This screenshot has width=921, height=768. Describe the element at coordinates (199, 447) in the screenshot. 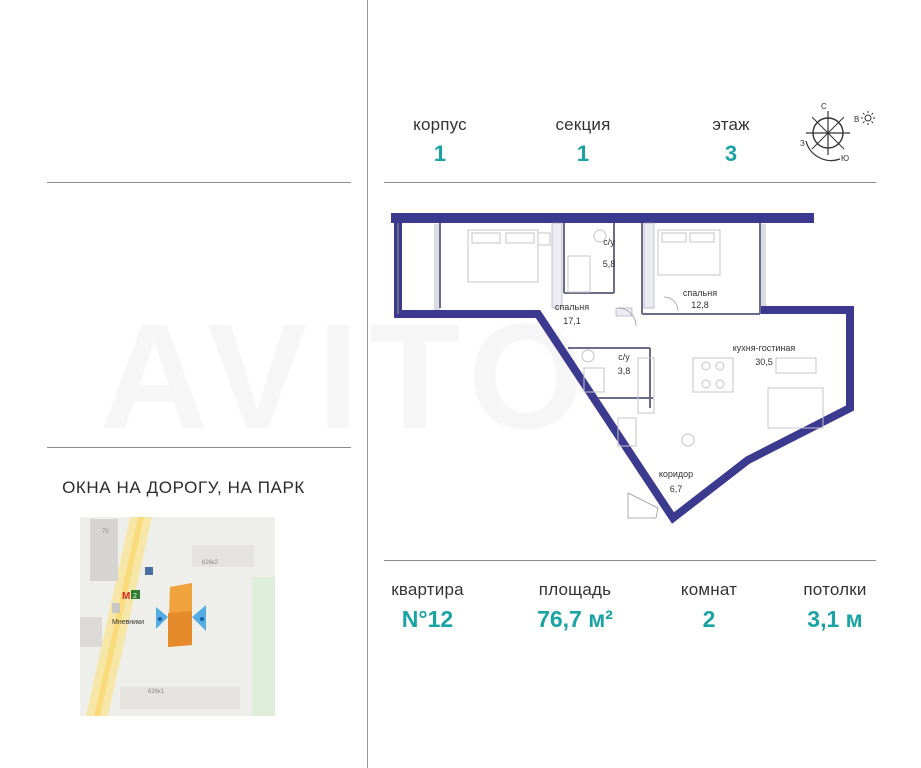

I see `left-mid-divider` at that location.